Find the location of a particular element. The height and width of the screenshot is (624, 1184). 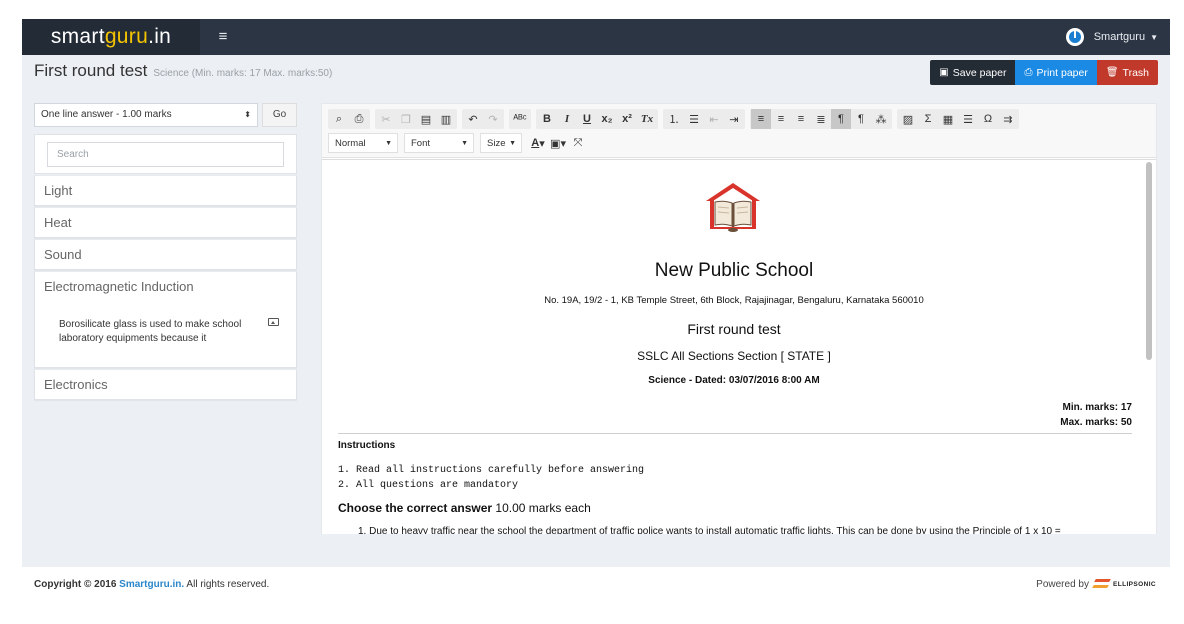

undo-icon: ↶ is located at coordinates (473, 119).